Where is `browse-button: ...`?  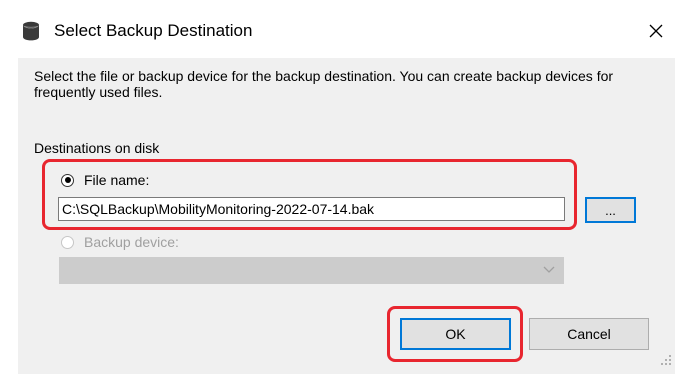 browse-button: ... is located at coordinates (610, 210).